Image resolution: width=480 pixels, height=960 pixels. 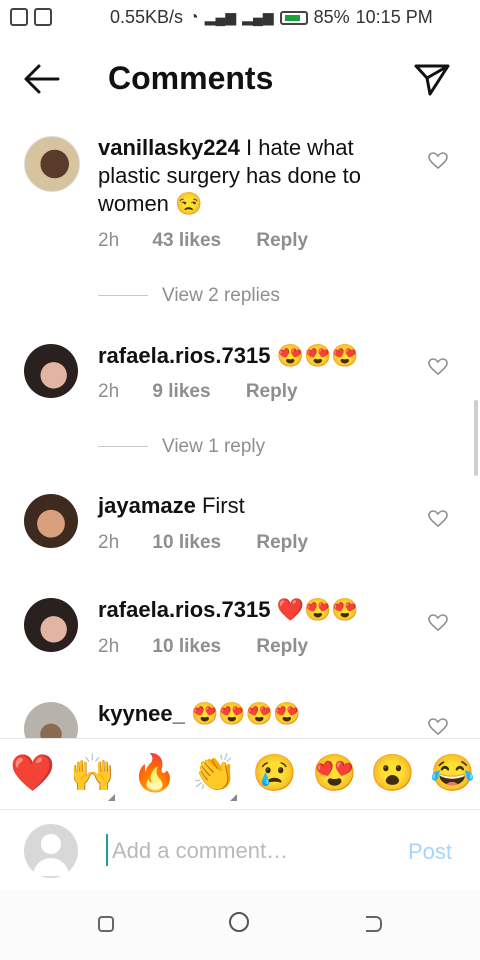 I want to click on status-bar: 0.55KB/s ◔ ▂▄▆ ▂▄▆ 85% 10:15 PM, so click(x=240, y=18).